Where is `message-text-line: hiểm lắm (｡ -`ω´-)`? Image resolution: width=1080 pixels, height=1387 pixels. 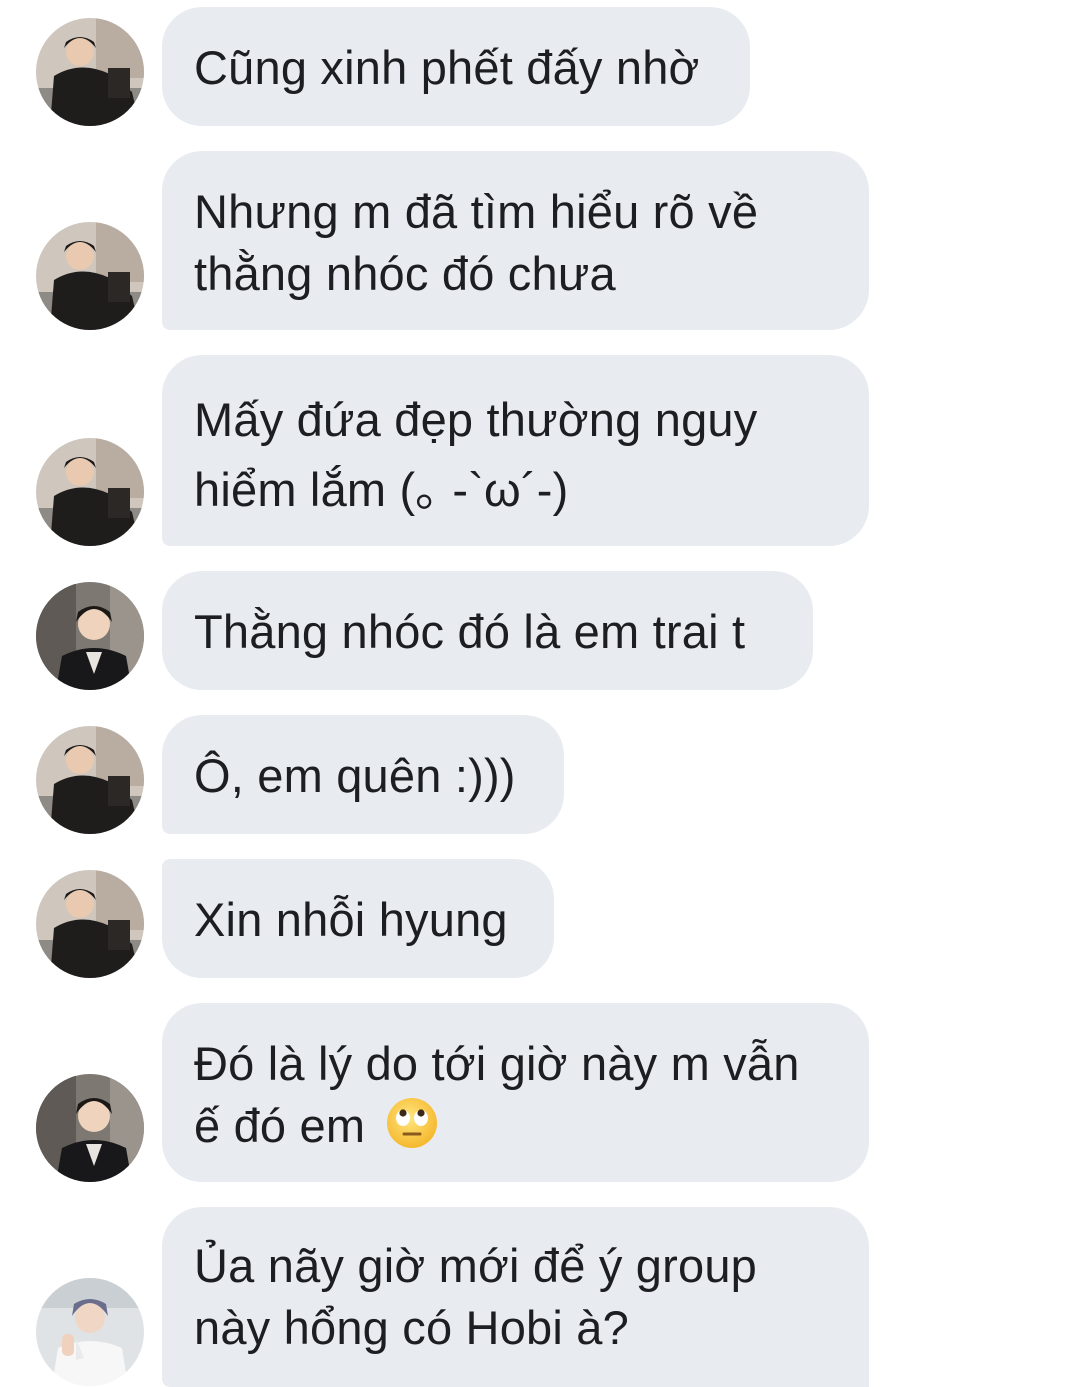
message-text-line: hiểm lắm (｡ -`ω´-) is located at coordinates (381, 489).